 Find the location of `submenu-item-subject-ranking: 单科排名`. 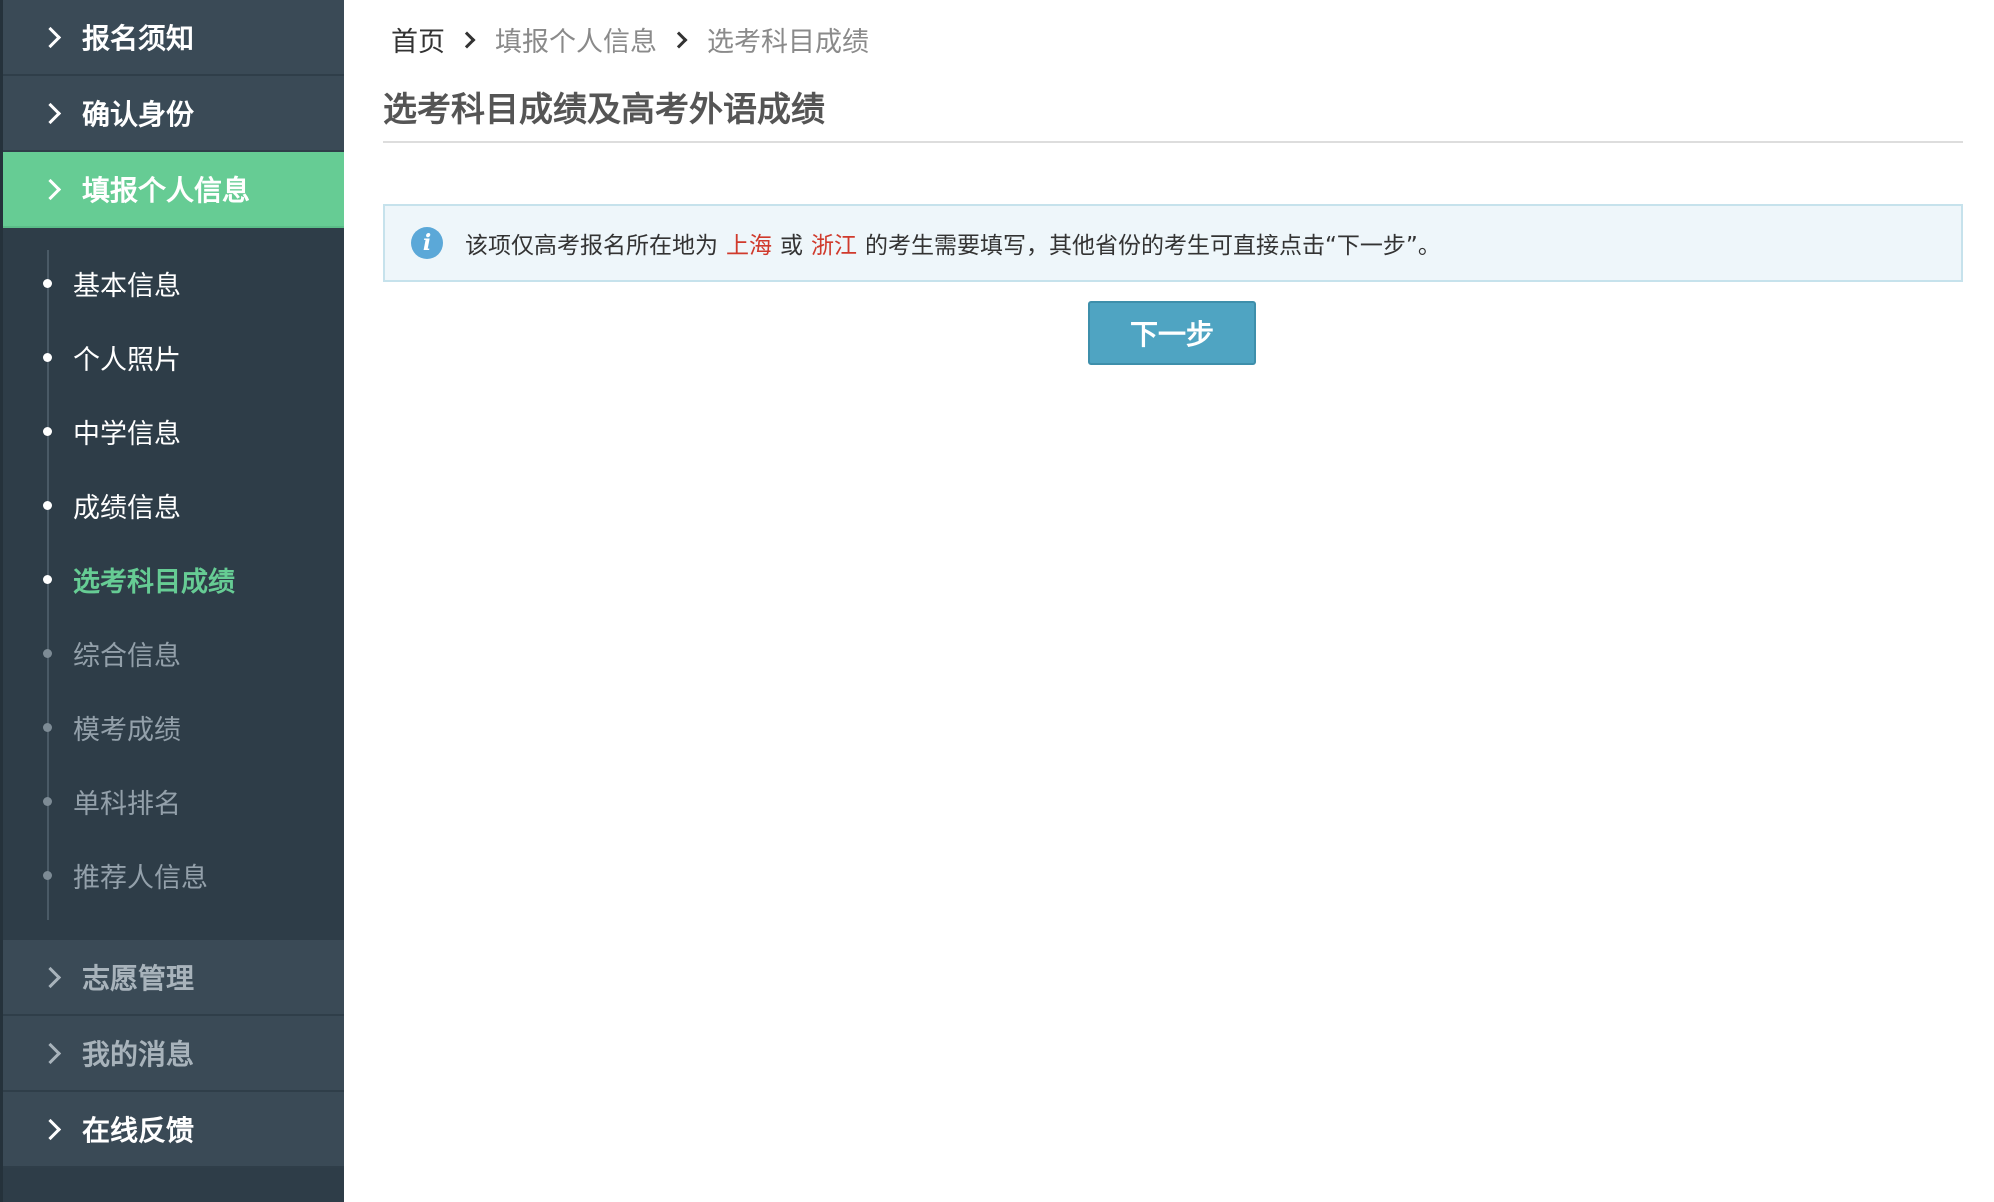

submenu-item-subject-ranking: 单科排名 is located at coordinates (173, 801).